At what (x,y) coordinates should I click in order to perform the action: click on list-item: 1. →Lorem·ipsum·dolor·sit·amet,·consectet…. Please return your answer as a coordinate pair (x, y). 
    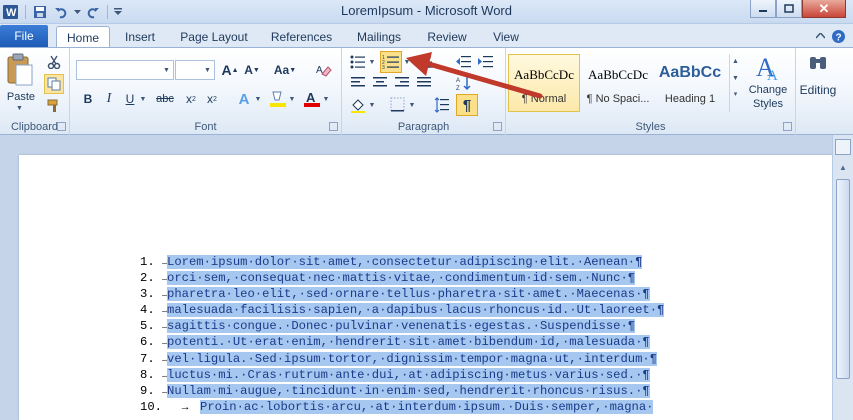
    Looking at the image, I should click on (402, 262).